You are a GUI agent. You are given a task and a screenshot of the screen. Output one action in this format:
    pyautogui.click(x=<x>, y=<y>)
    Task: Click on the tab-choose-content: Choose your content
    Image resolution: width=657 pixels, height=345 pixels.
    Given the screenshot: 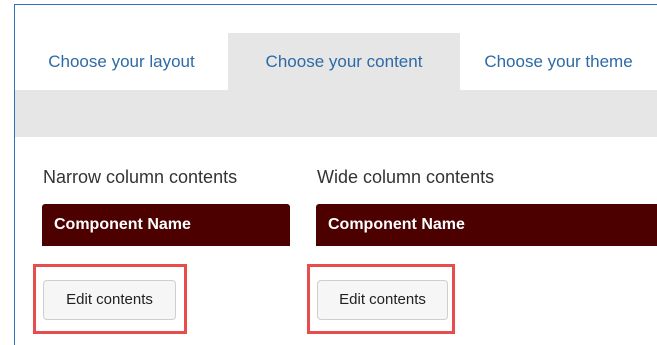 What is the action you would take?
    pyautogui.click(x=344, y=61)
    